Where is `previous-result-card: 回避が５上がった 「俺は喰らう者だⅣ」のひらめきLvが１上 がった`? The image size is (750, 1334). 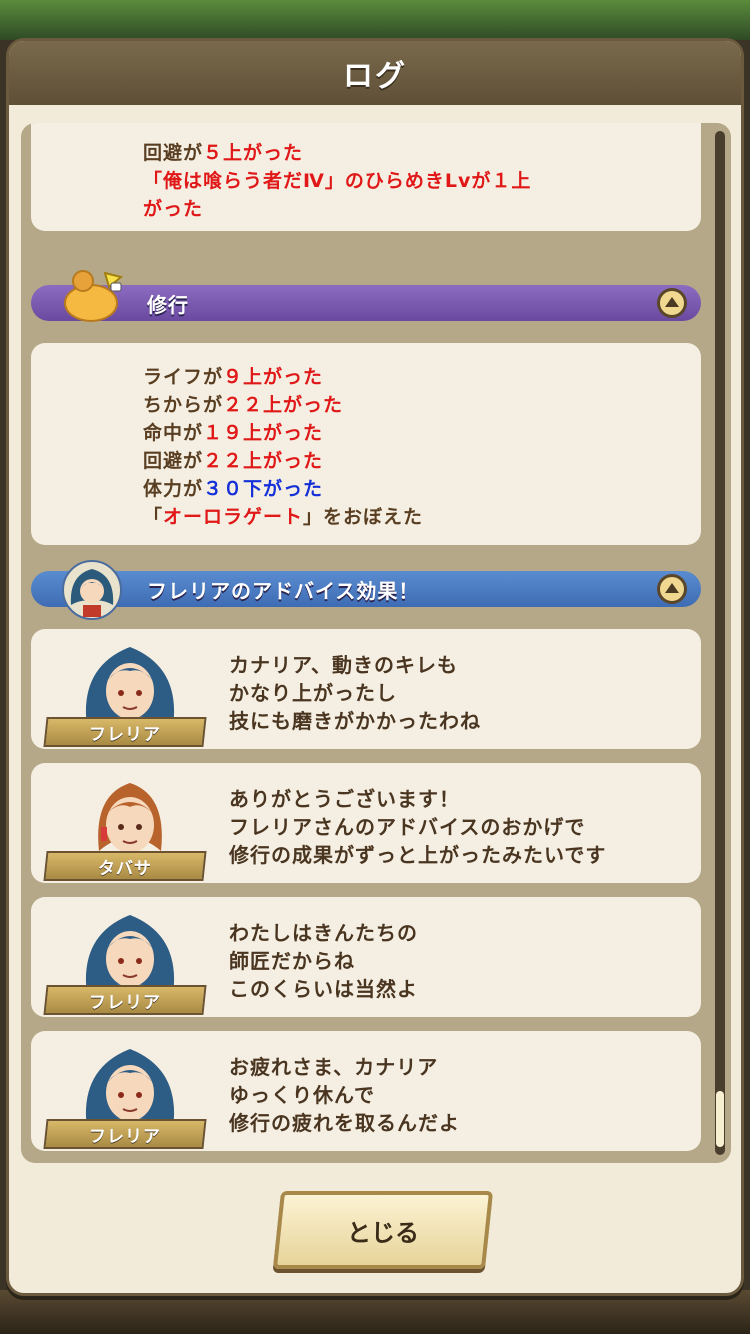
previous-result-card: 回避が５上がった 「俺は喰らう者だⅣ」のひらめきLvが１上 がった is located at coordinates (366, 177).